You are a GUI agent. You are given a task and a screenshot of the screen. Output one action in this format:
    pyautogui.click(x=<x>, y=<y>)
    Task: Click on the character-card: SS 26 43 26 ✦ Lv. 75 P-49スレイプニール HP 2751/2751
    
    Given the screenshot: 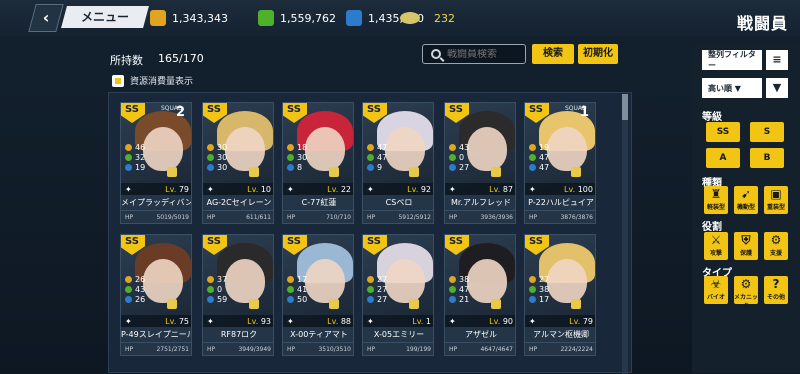 What is the action you would take?
    pyautogui.click(x=156, y=295)
    